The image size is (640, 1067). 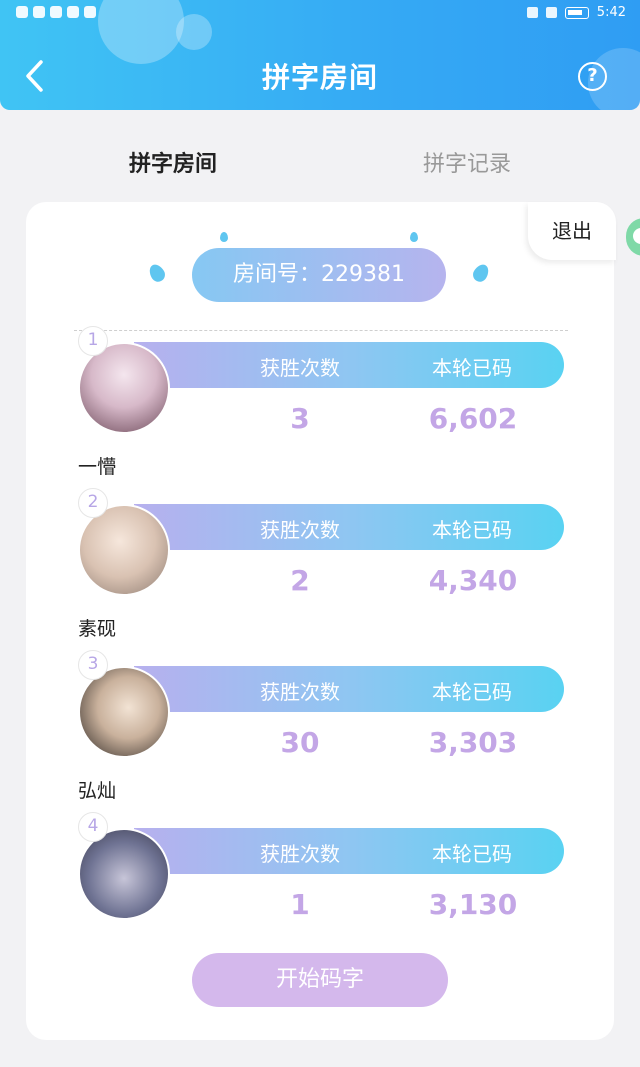 What do you see at coordinates (321, 402) in the screenshot?
I see `player-row: 获胜次数 本轮已码 1 3 6,602 一懵` at bounding box center [321, 402].